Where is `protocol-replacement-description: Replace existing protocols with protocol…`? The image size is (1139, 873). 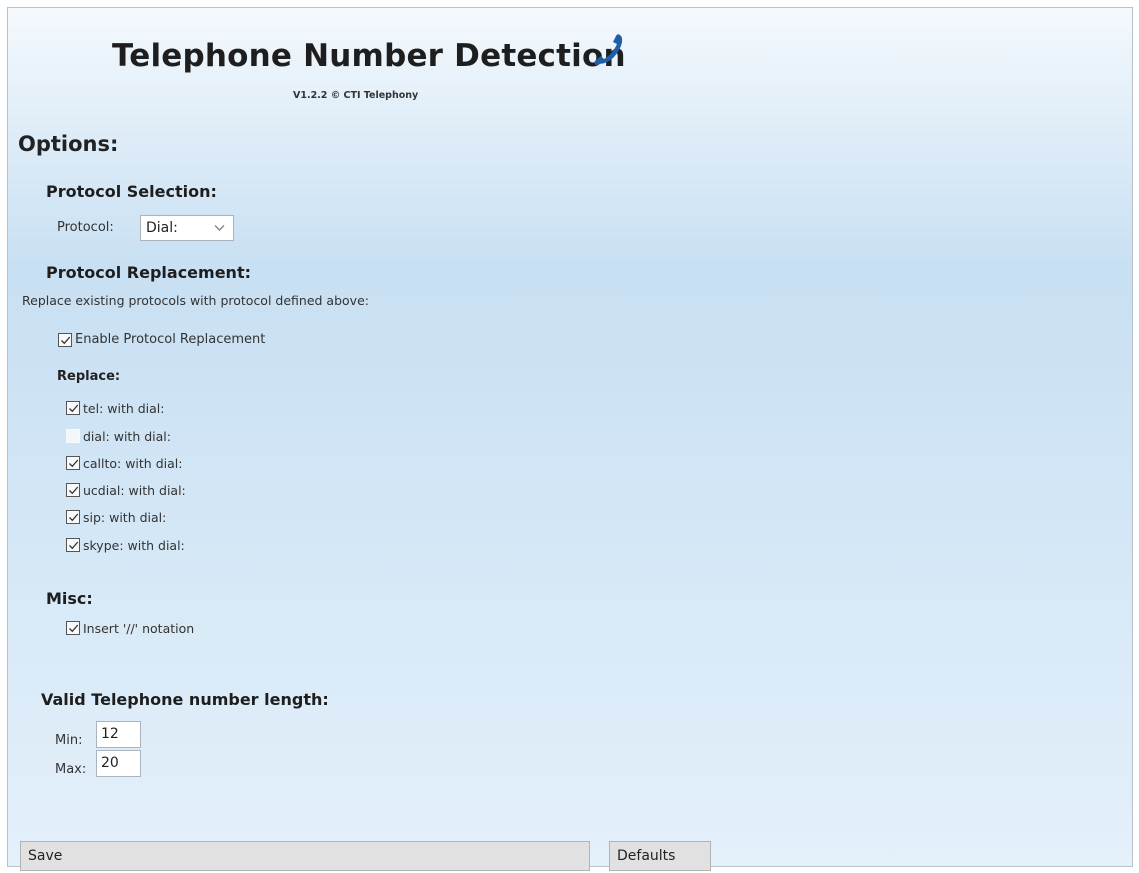 protocol-replacement-description: Replace existing protocols with protocol… is located at coordinates (195, 300).